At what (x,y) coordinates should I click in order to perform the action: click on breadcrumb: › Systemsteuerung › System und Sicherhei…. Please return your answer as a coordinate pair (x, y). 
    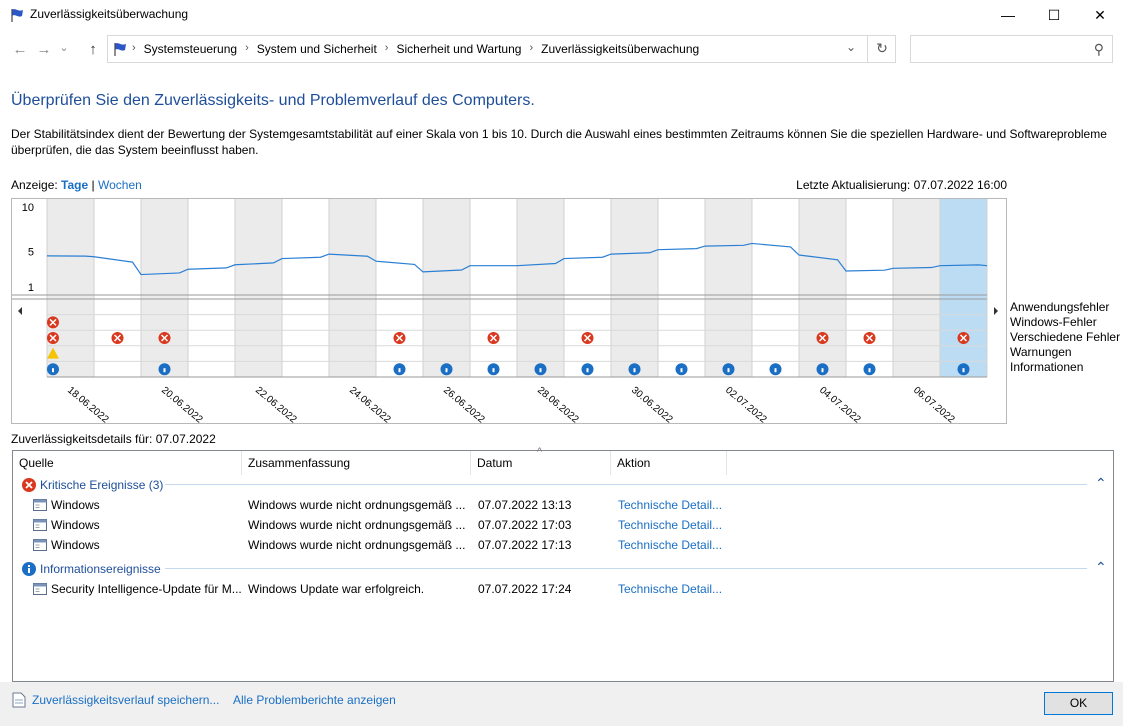
    Looking at the image, I should click on (415, 49).